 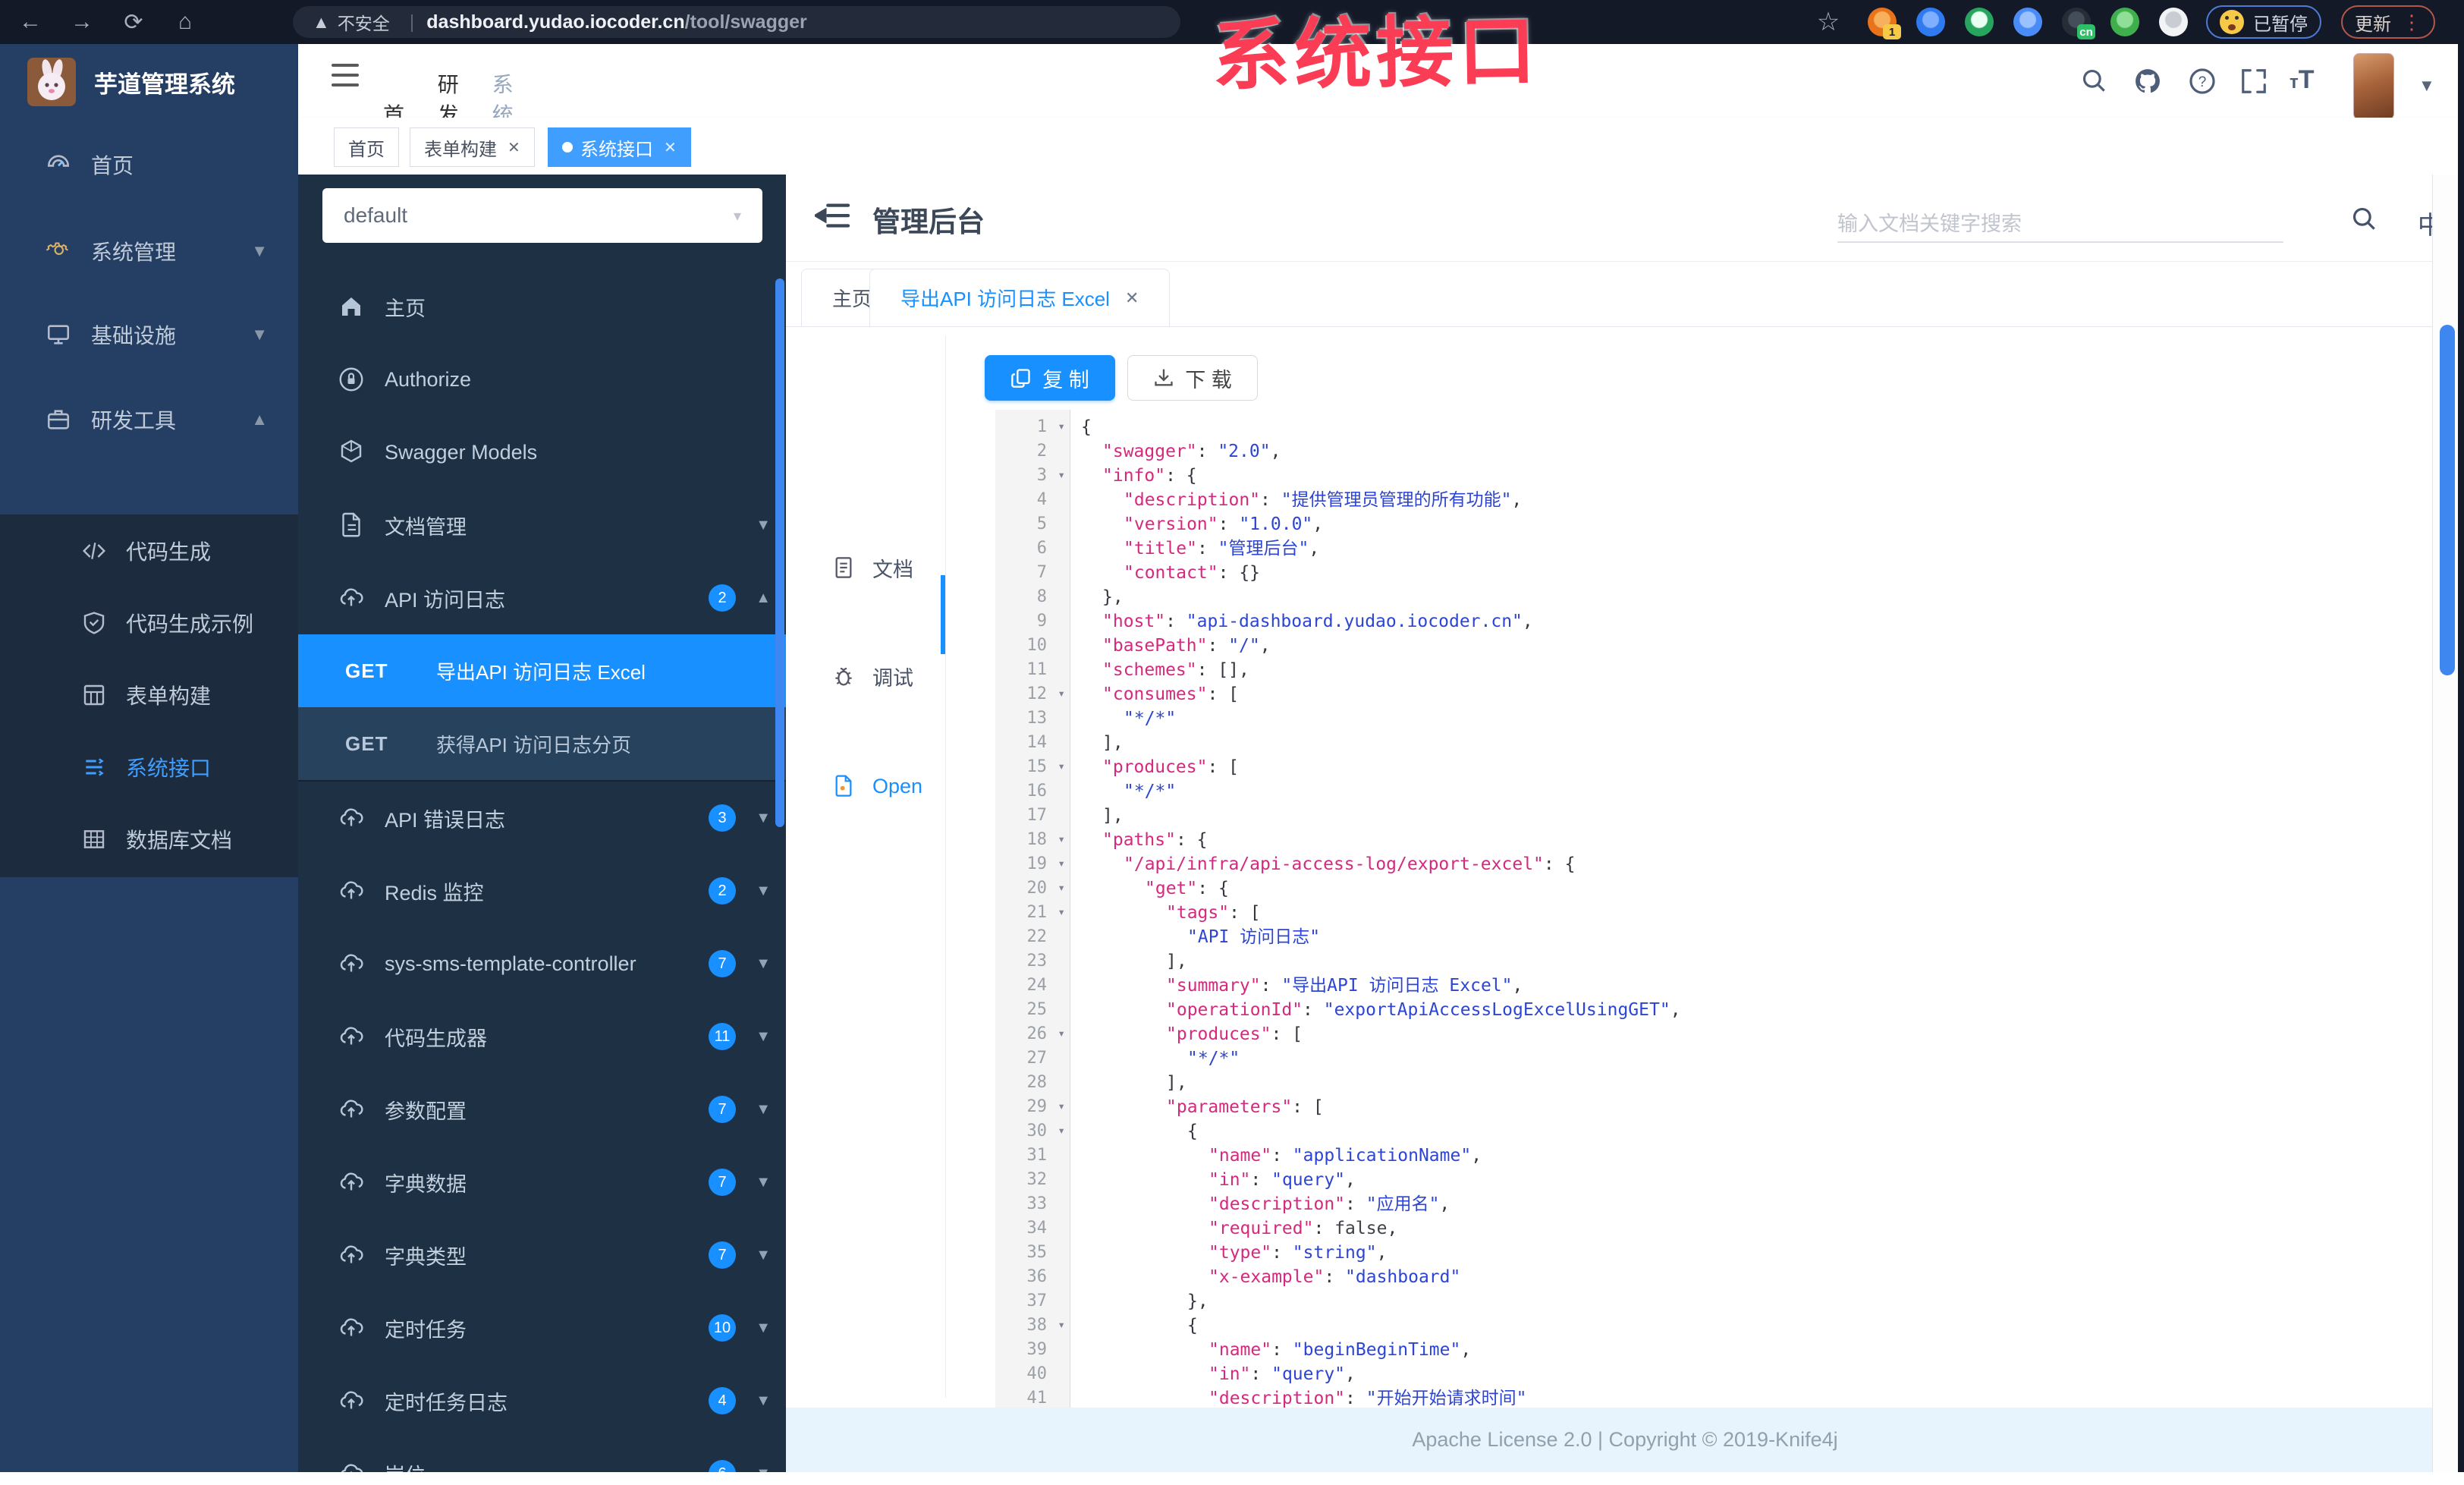 I want to click on update-button: 更新 ⋮, so click(x=2388, y=22).